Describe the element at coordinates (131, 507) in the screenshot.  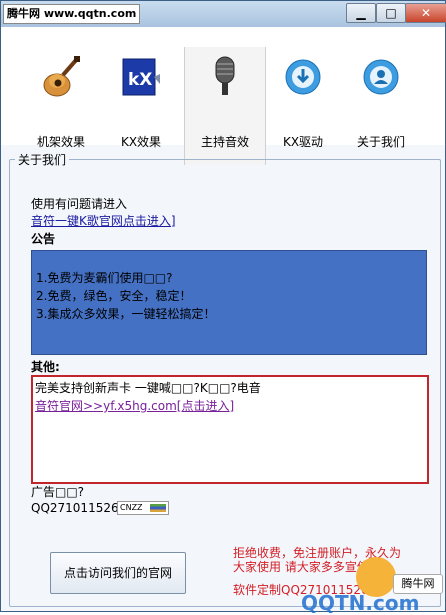
I see `cnzz-label: CNZZ` at that location.